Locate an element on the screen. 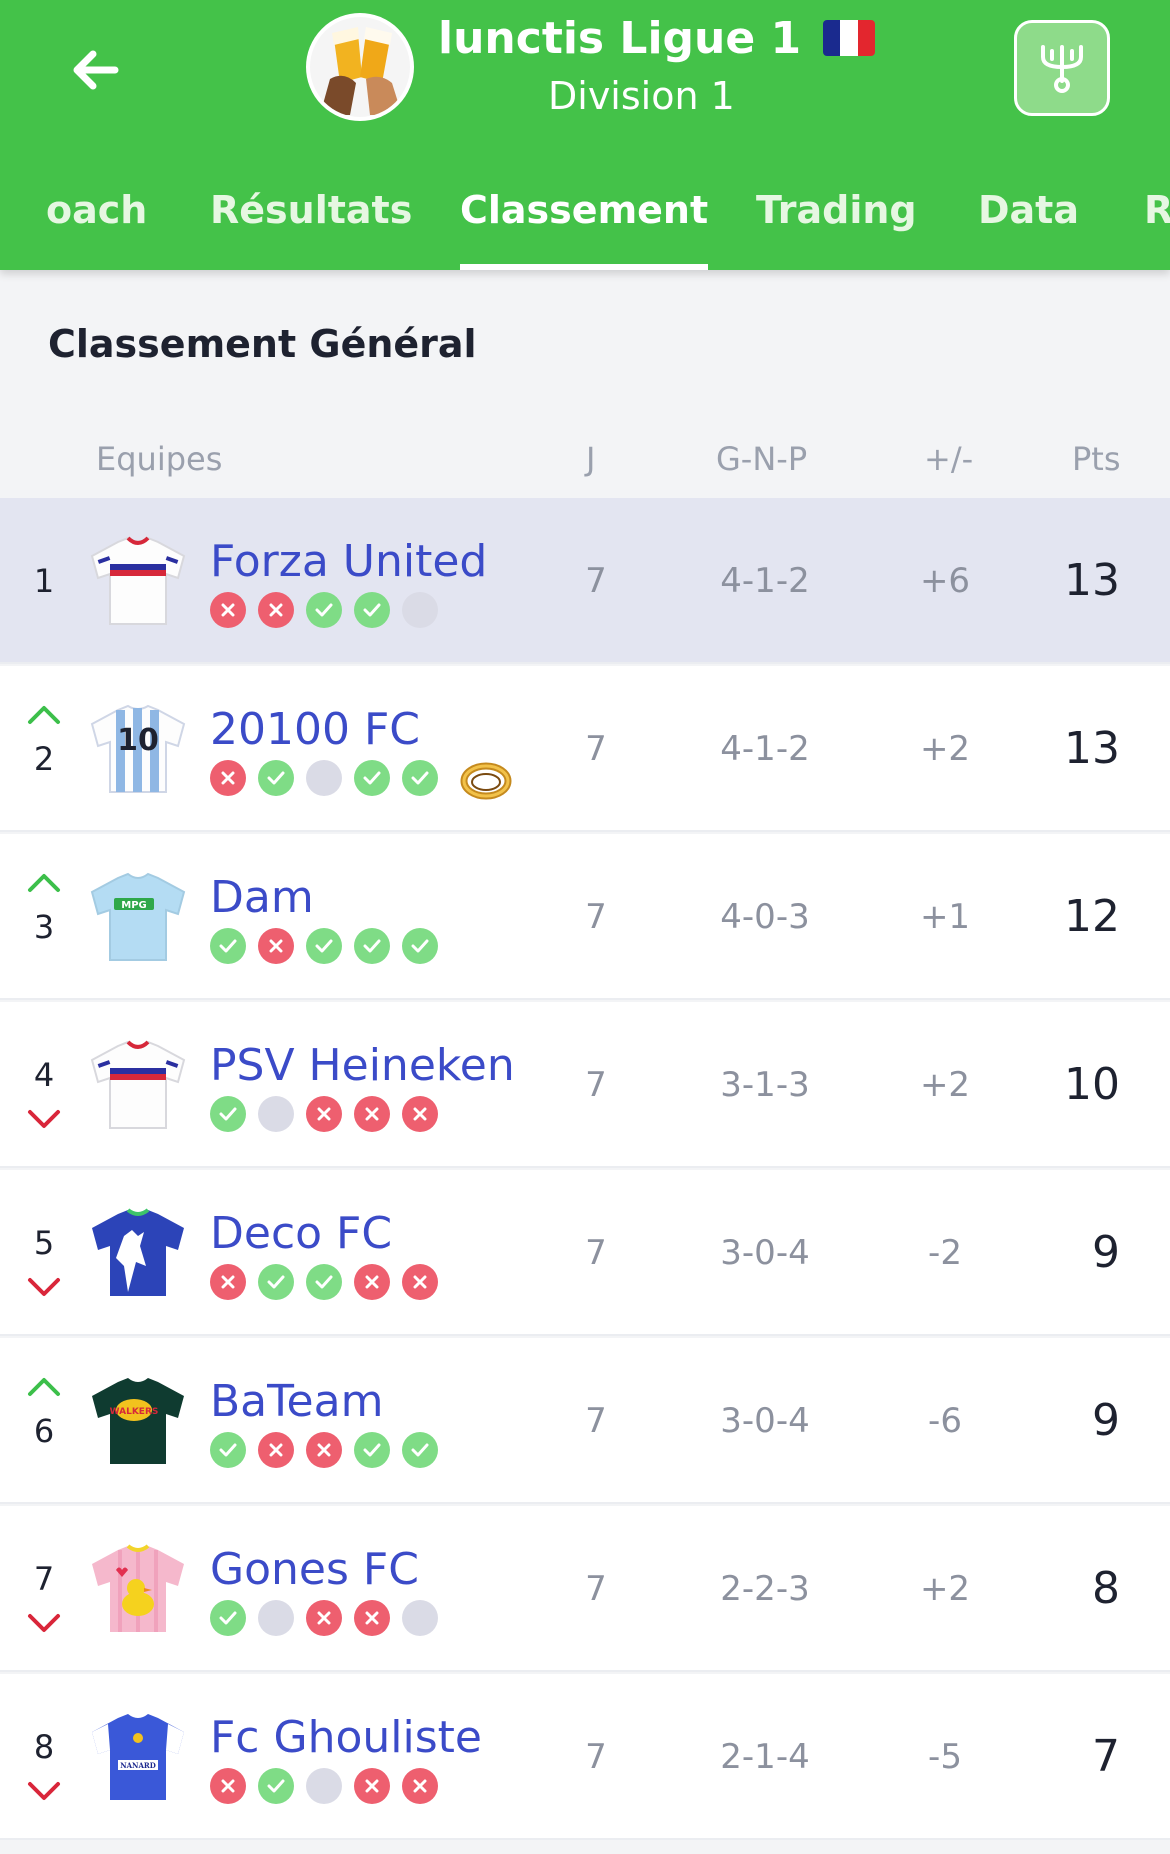  column-header-record: G-N-P is located at coordinates (762, 459).